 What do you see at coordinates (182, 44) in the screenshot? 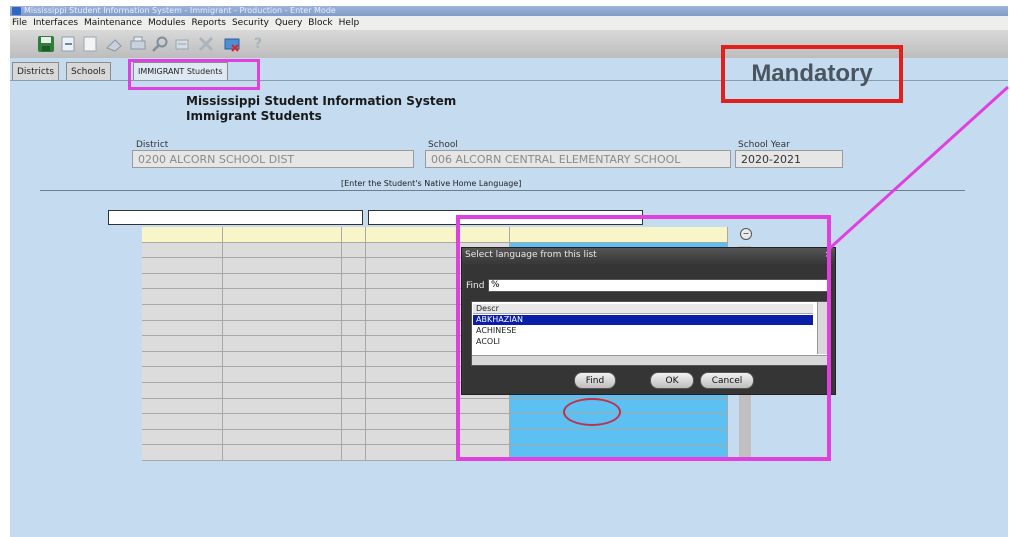
I see `clear-icon` at bounding box center [182, 44].